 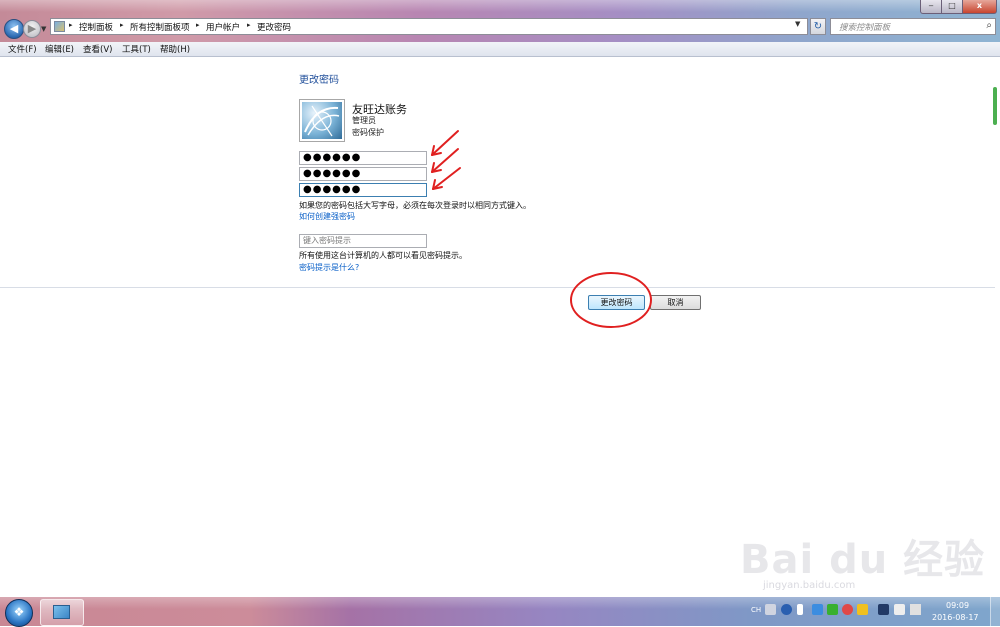 What do you see at coordinates (847, 609) in the screenshot?
I see `qq-icon` at bounding box center [847, 609].